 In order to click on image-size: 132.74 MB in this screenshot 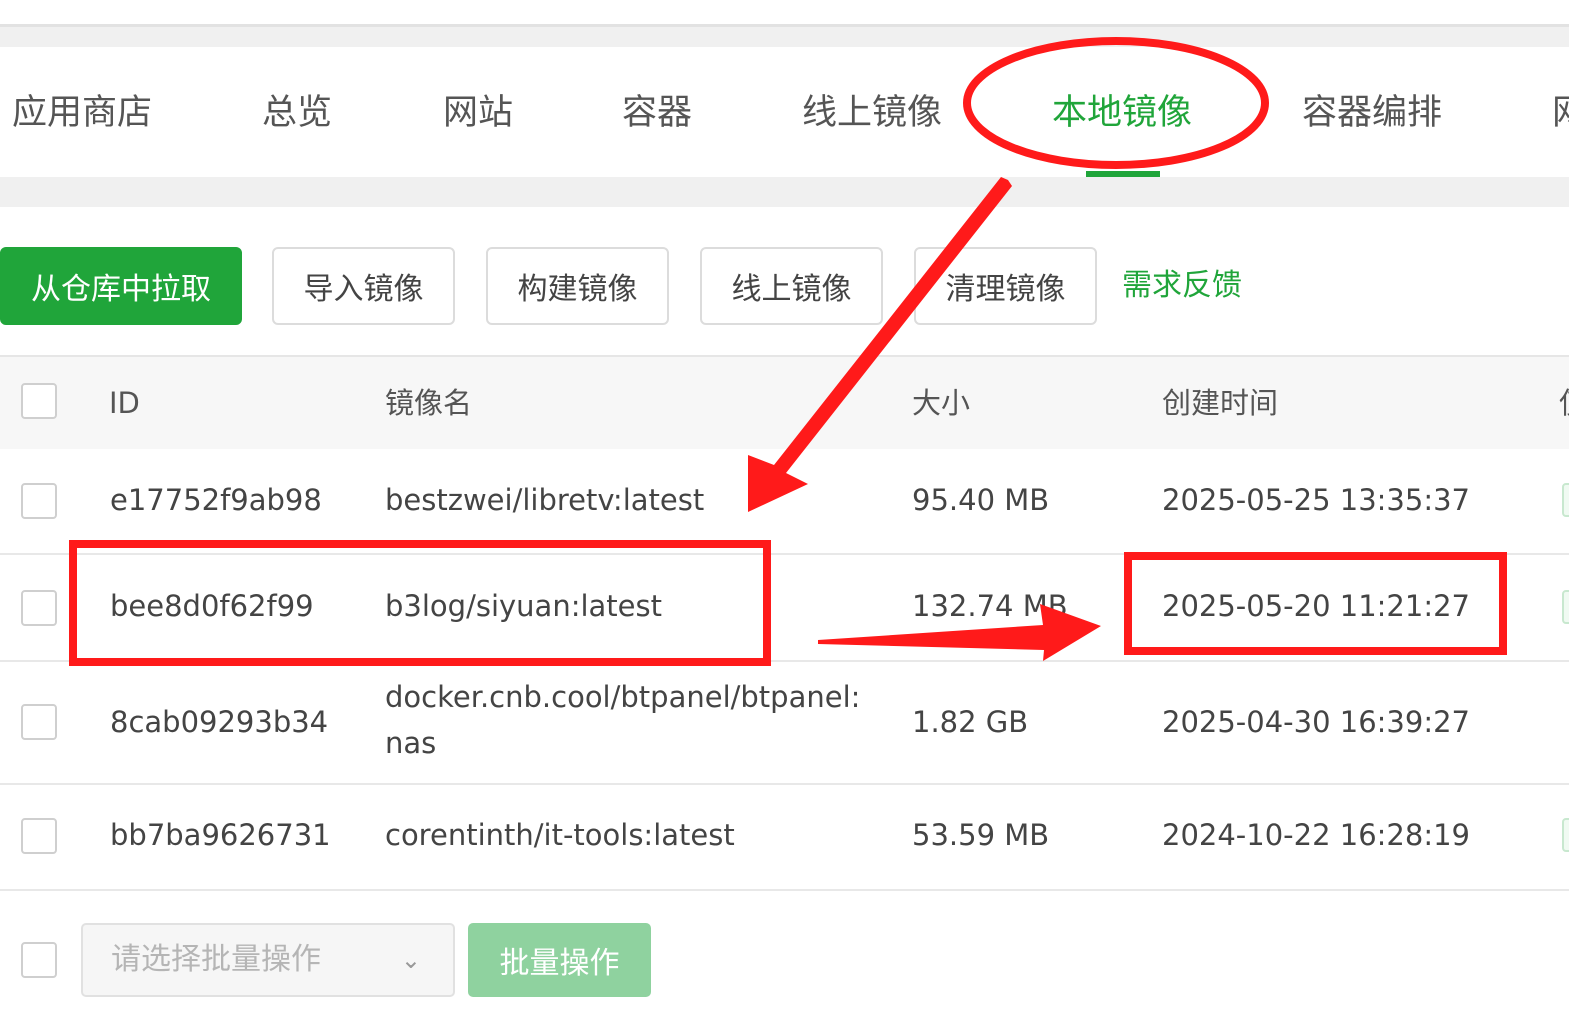, I will do `click(990, 606)`.